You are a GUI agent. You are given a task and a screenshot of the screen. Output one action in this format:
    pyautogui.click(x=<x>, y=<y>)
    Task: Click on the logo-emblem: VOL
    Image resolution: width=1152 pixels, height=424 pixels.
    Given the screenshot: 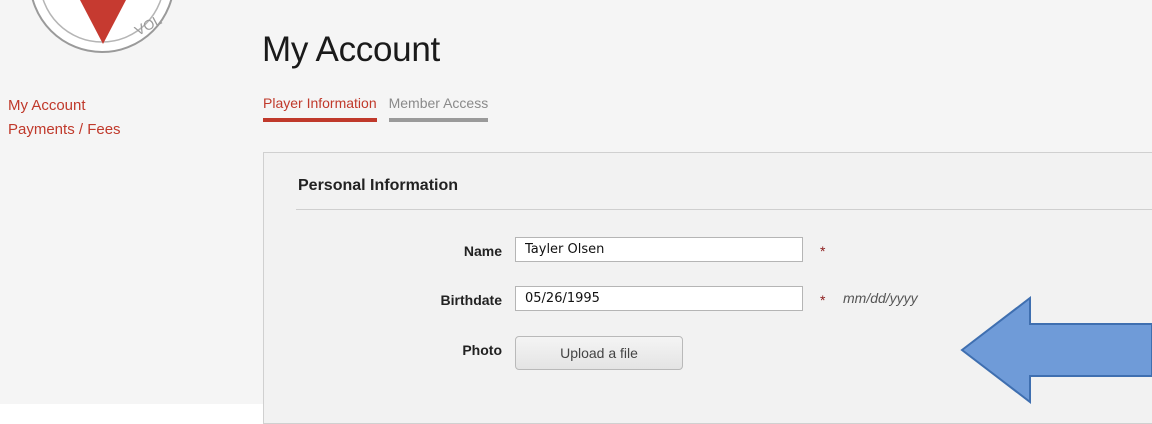 What is the action you would take?
    pyautogui.click(x=102, y=26)
    